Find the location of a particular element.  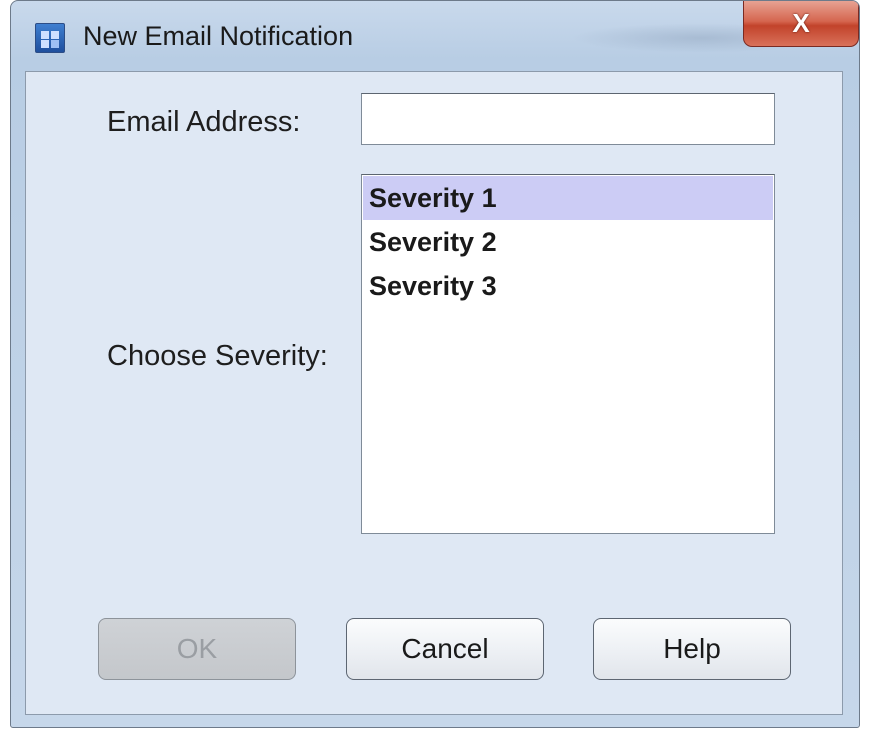

close-icon: X is located at coordinates (801, 23).